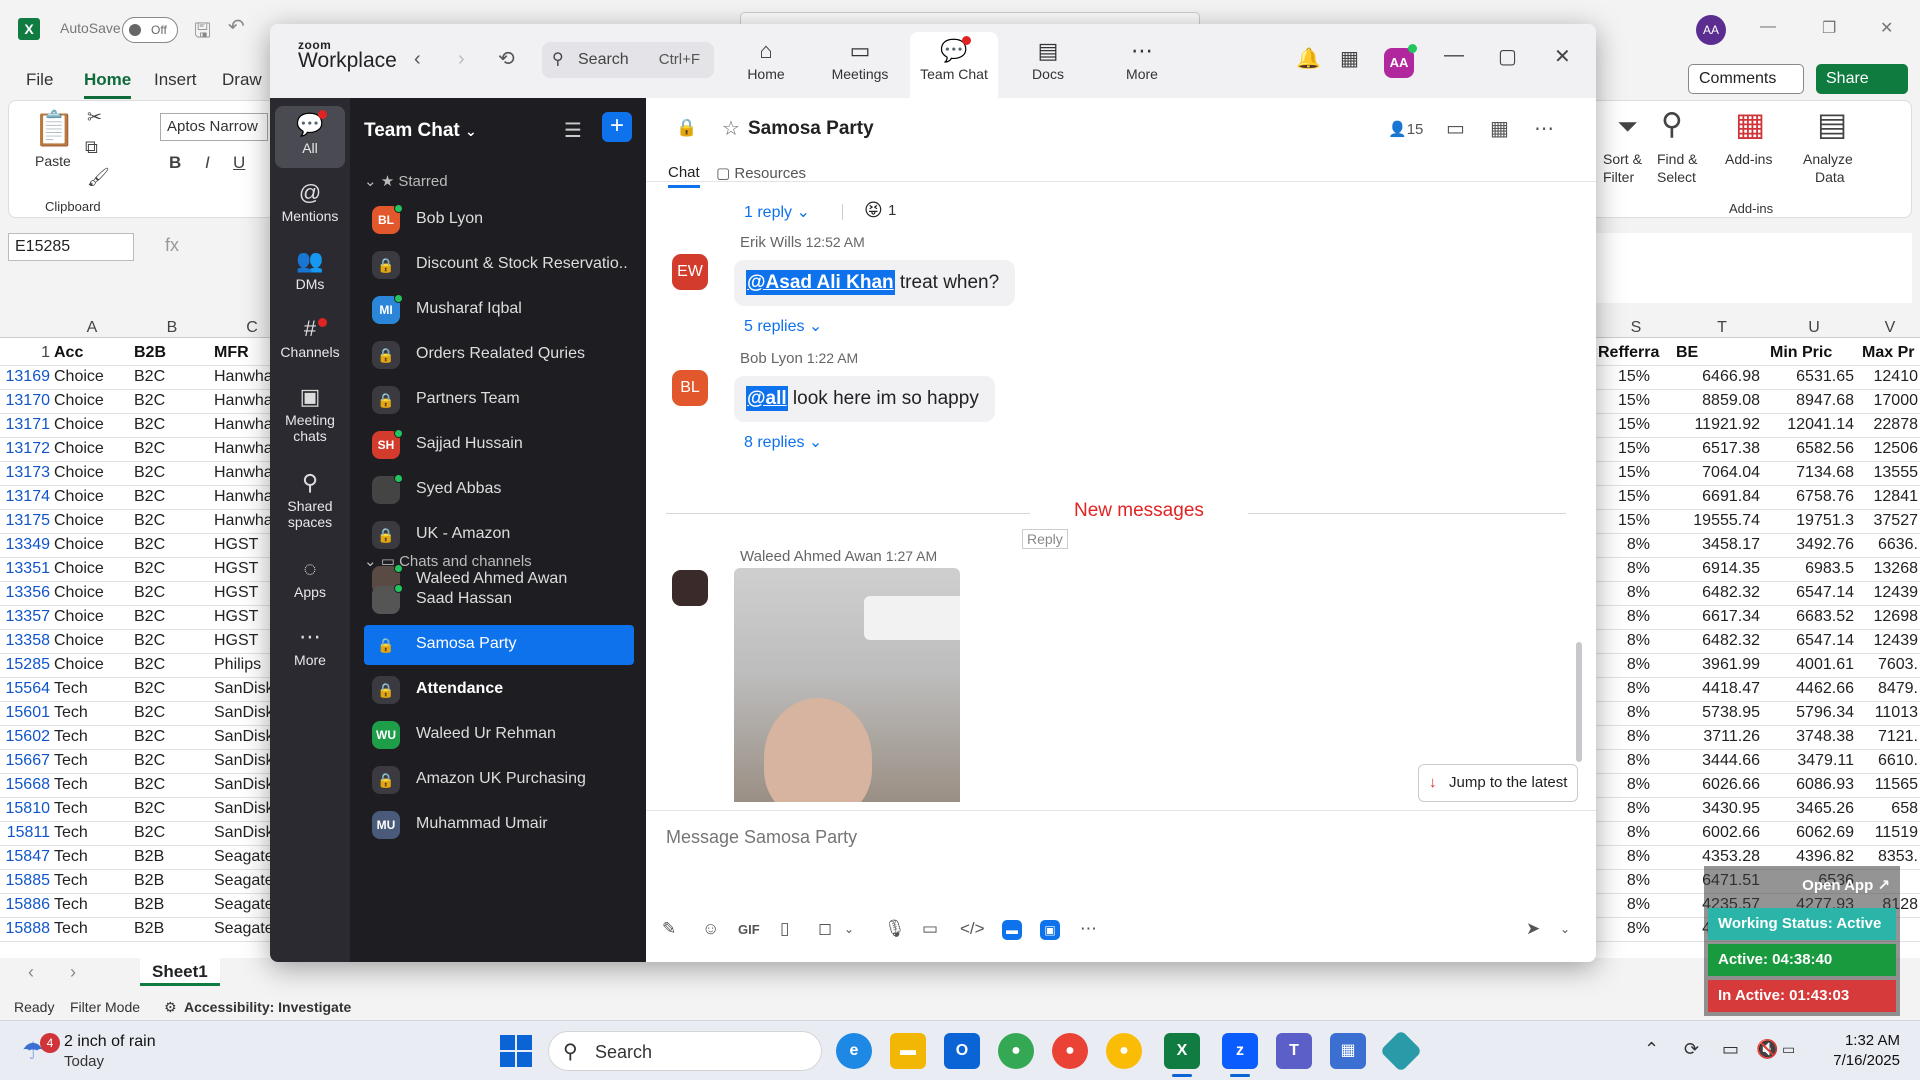  I want to click on tab-team-chat: 💬 Team Chat, so click(954, 65).